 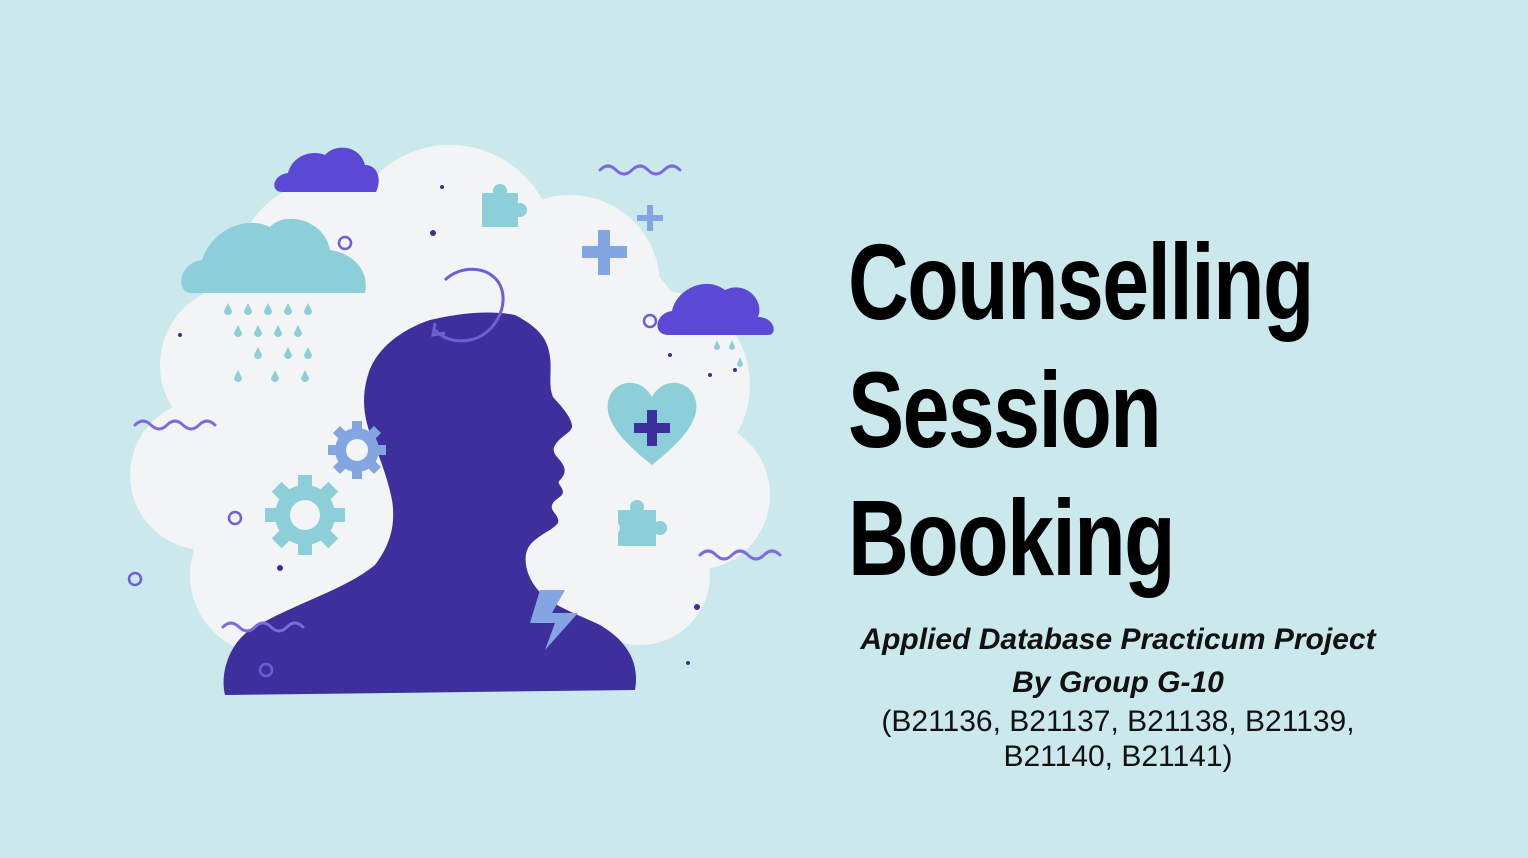 What do you see at coordinates (1012, 537) in the screenshot?
I see `title-line: Booking` at bounding box center [1012, 537].